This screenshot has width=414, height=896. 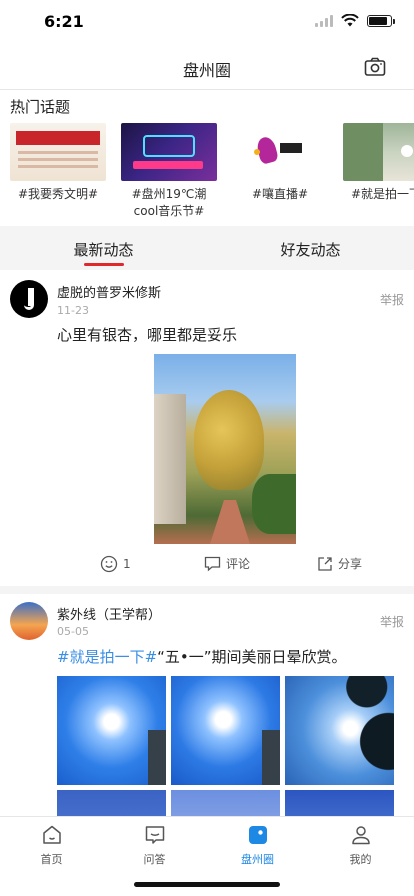 What do you see at coordinates (147, 335) in the screenshot?
I see `post-content: 心里有银杏，哪里都是妥乐` at bounding box center [147, 335].